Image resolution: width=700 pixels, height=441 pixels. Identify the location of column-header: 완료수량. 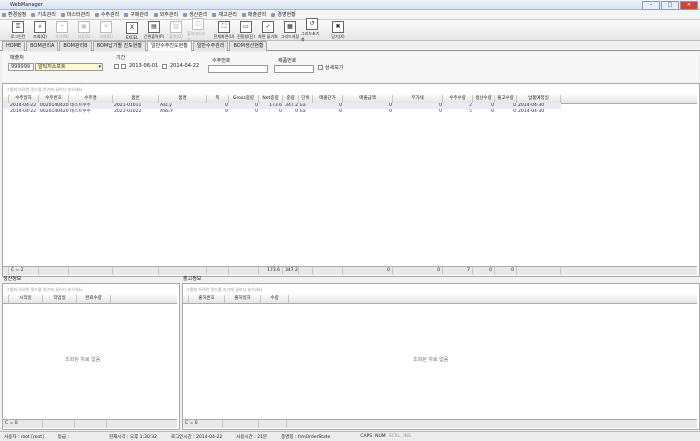
(94, 299).